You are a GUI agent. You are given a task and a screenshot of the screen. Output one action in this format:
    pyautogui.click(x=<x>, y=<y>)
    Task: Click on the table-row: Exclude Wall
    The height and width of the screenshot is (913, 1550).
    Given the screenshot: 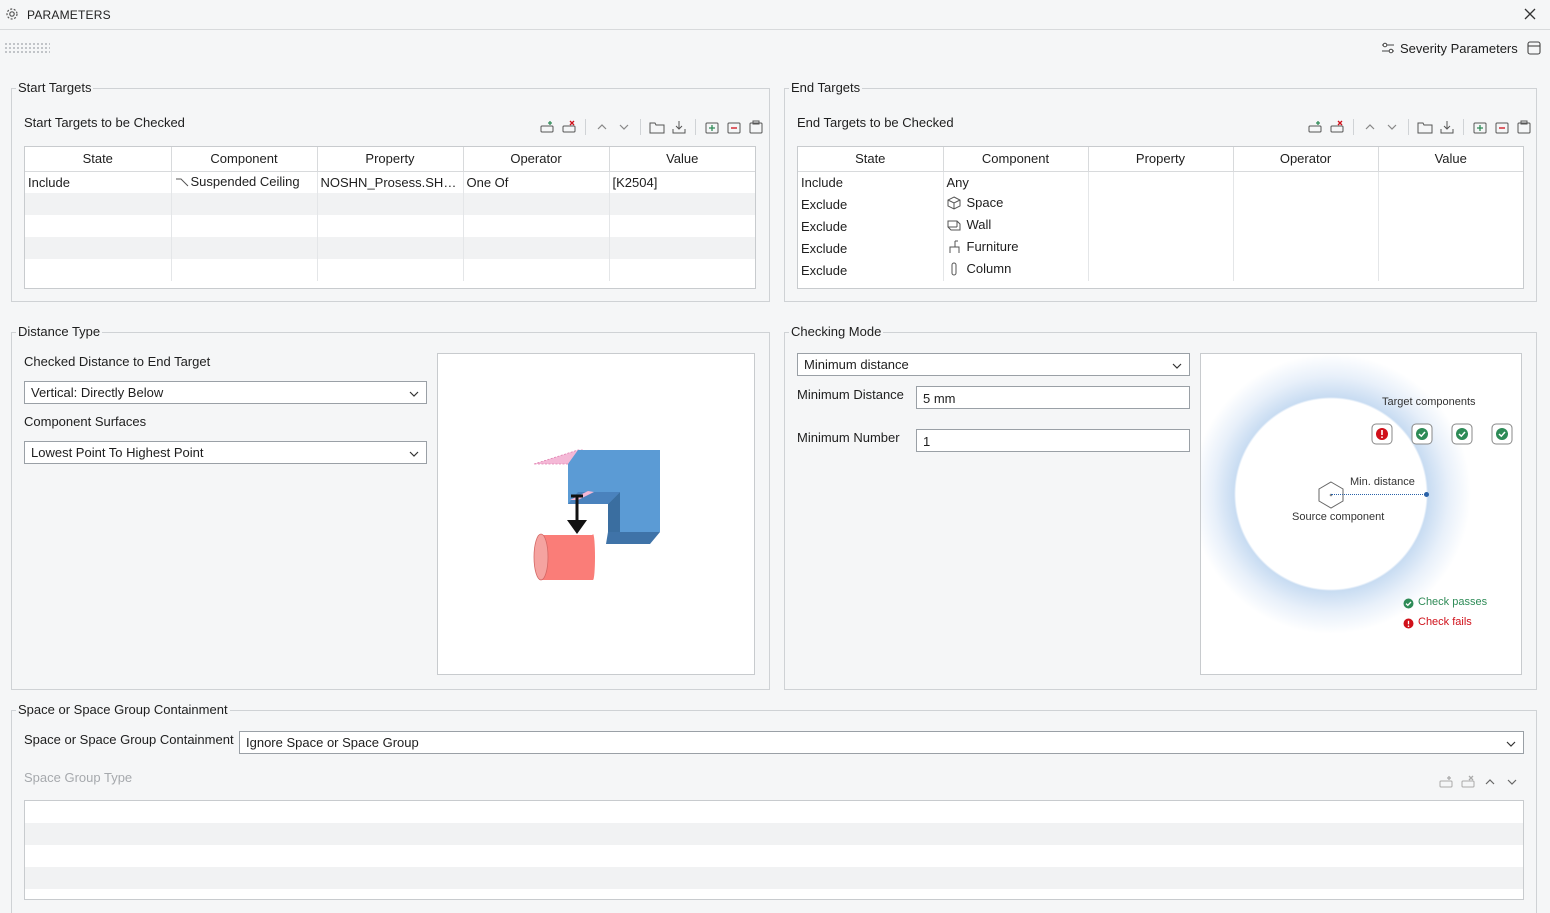 What is the action you would take?
    pyautogui.click(x=1160, y=226)
    